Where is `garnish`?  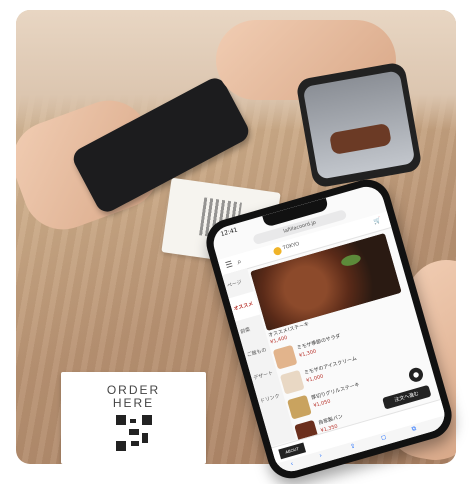
garnish is located at coordinates (350, 260).